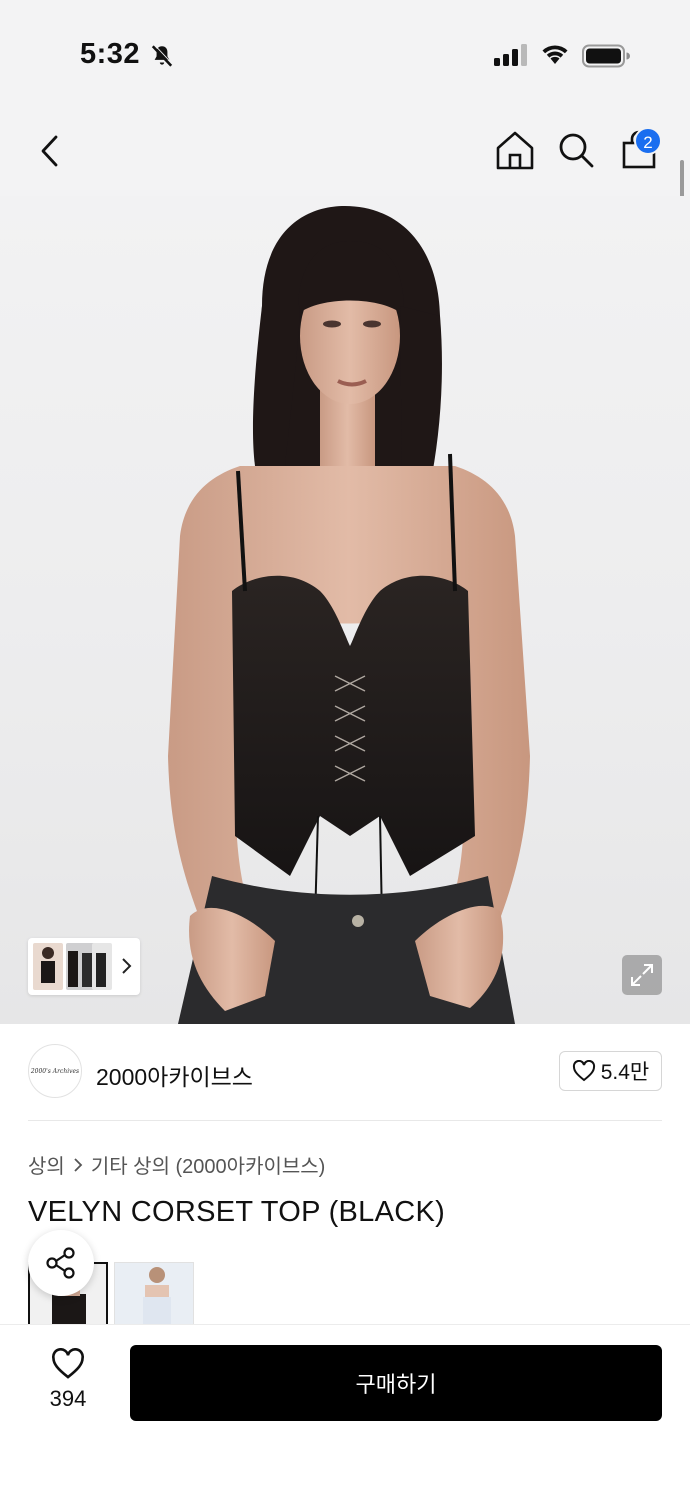 Image resolution: width=690 pixels, height=1501 pixels. I want to click on bell-slash-icon, so click(162, 55).